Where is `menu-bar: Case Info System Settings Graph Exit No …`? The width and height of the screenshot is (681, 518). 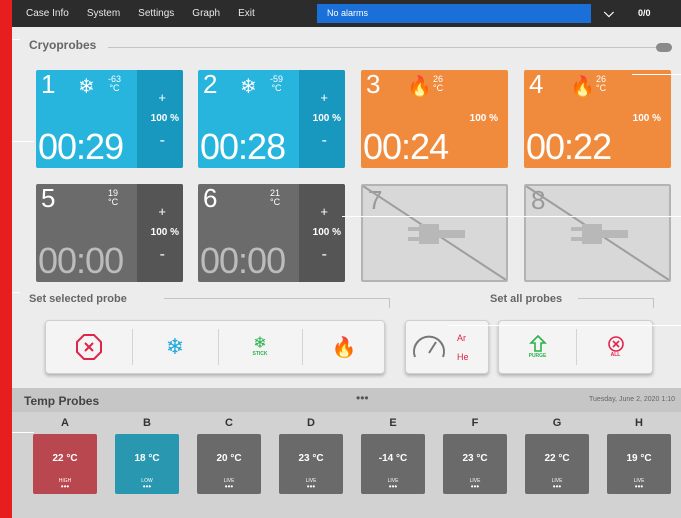 menu-bar: Case Info System Settings Graph Exit No … is located at coordinates (346, 13).